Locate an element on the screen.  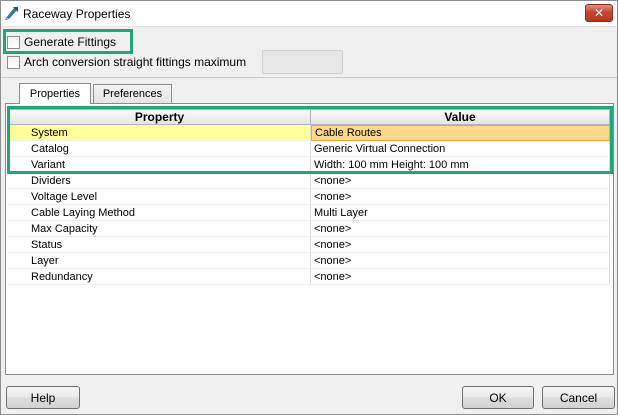
tab-preferences: Preferences is located at coordinates (132, 93).